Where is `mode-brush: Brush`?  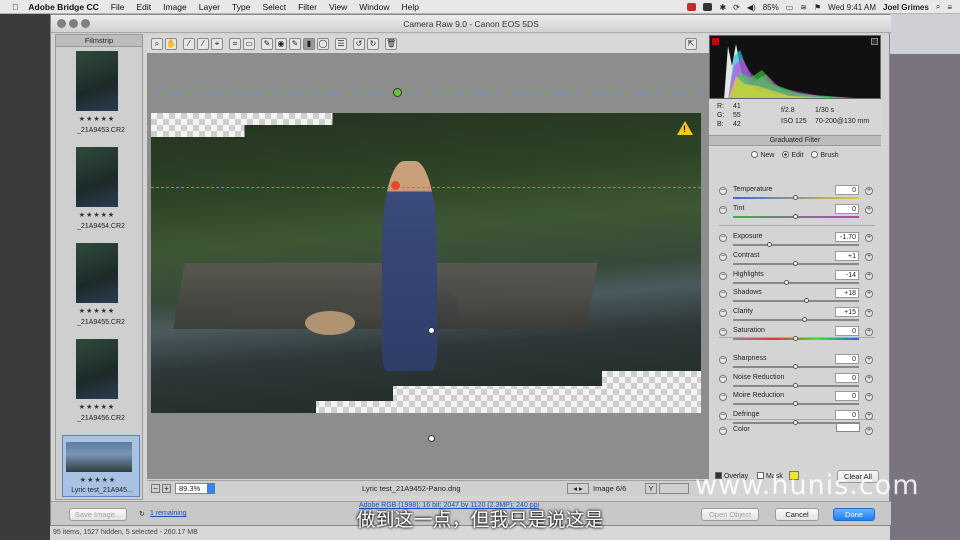 mode-brush: Brush is located at coordinates (825, 155).